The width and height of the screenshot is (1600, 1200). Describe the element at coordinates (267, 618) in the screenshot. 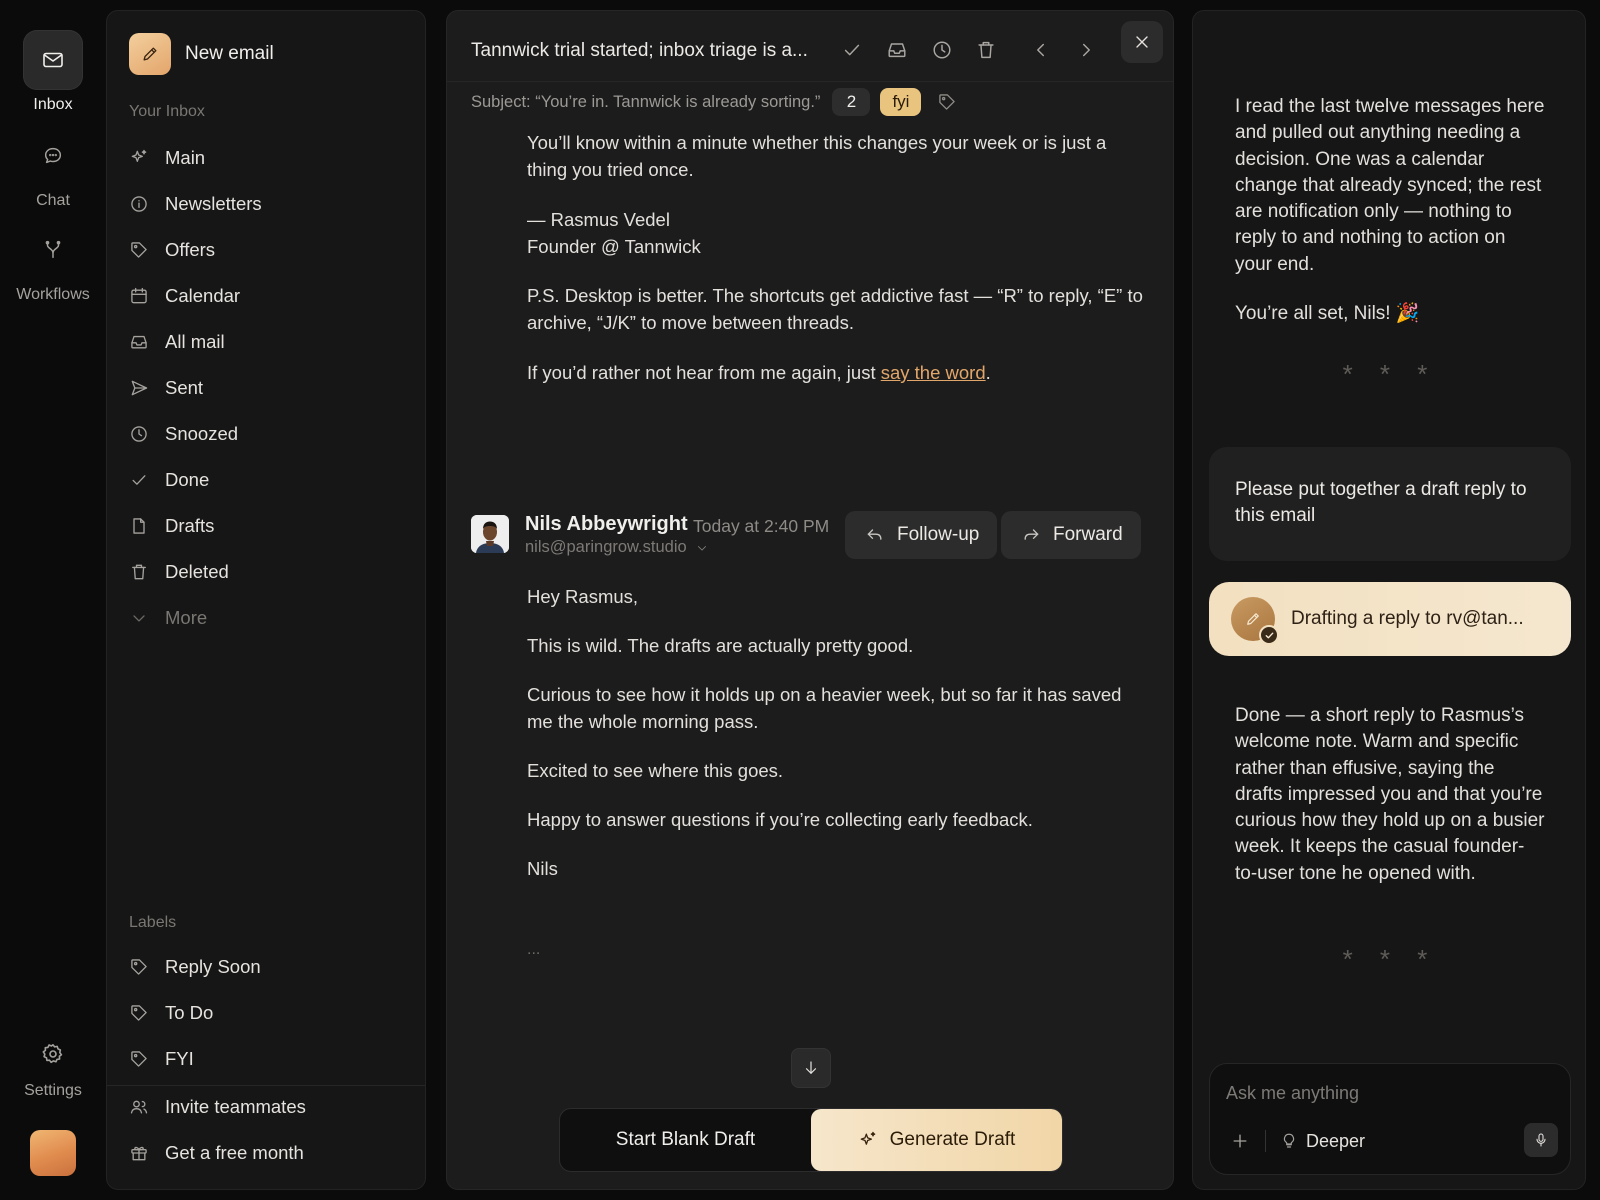

I see `sidebar-item-more: More` at that location.